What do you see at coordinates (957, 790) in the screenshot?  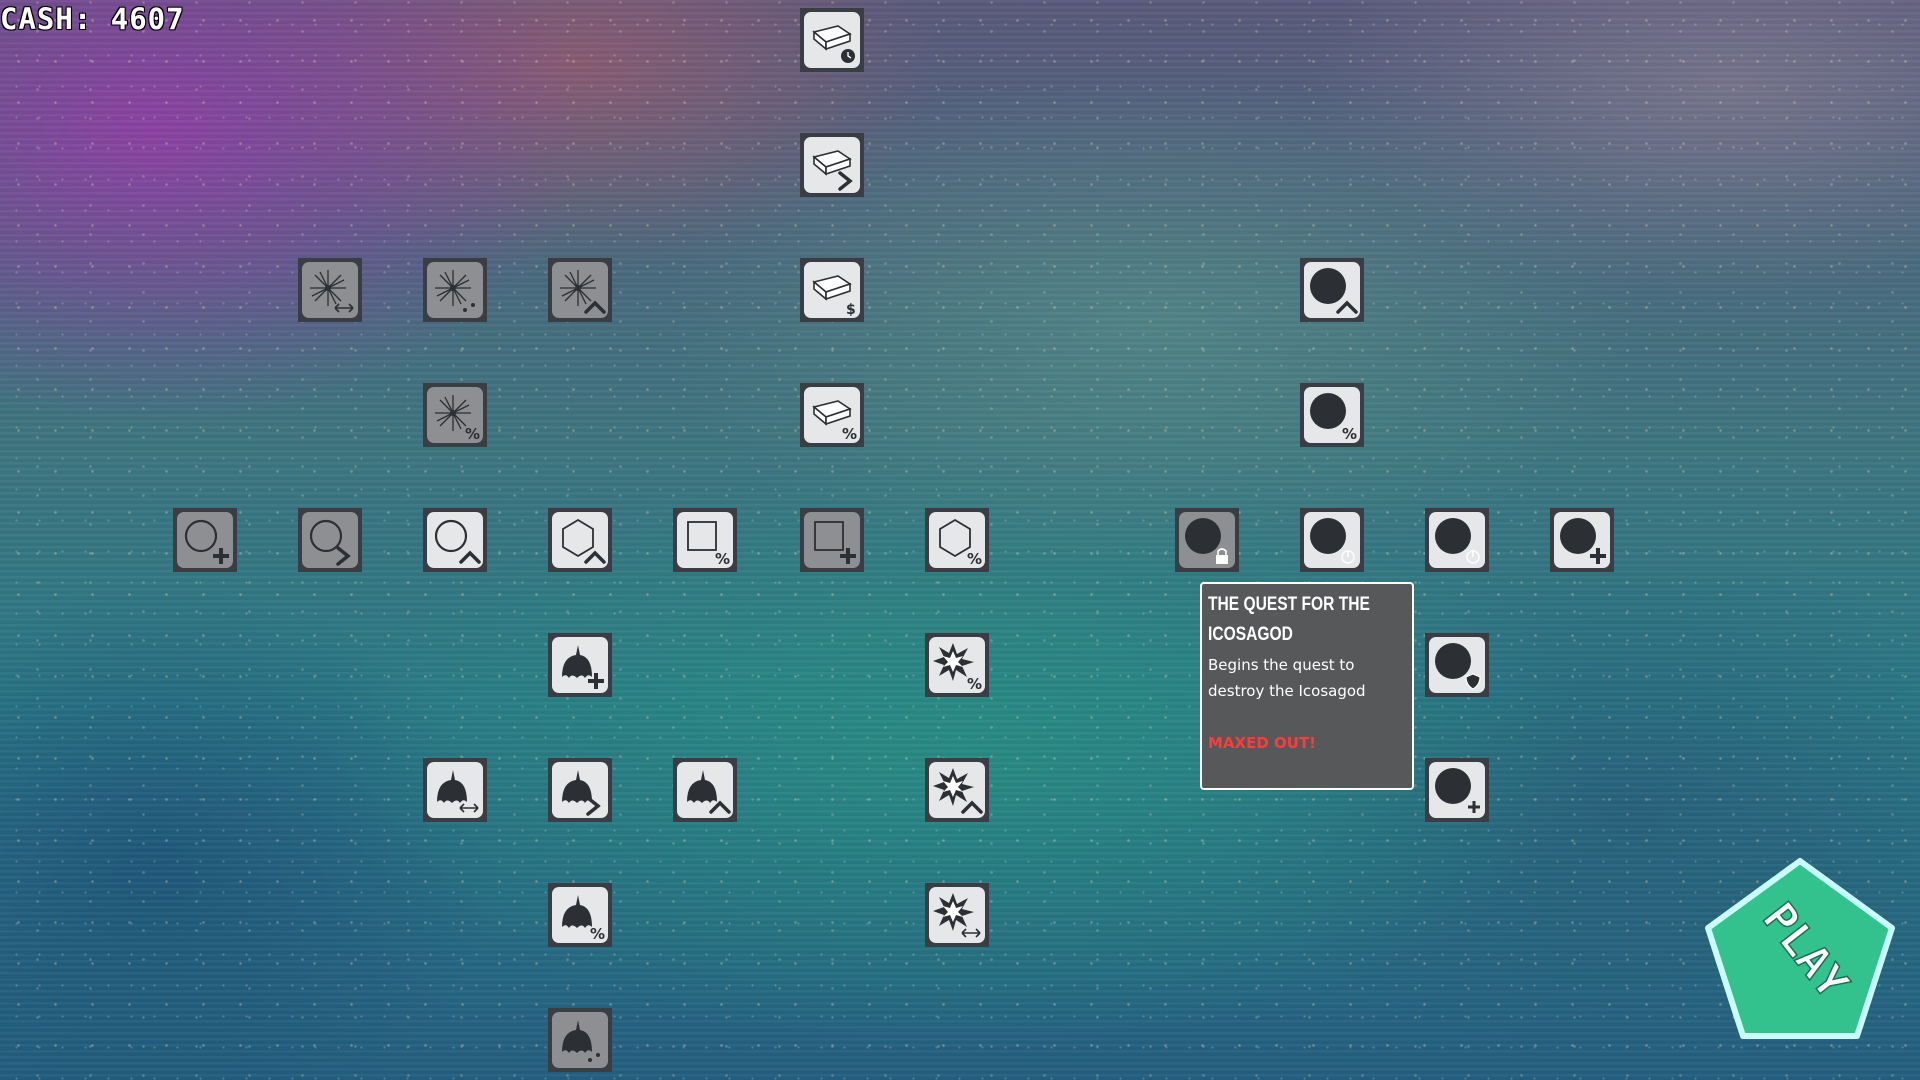 I see `upgrade-node-burst-up` at bounding box center [957, 790].